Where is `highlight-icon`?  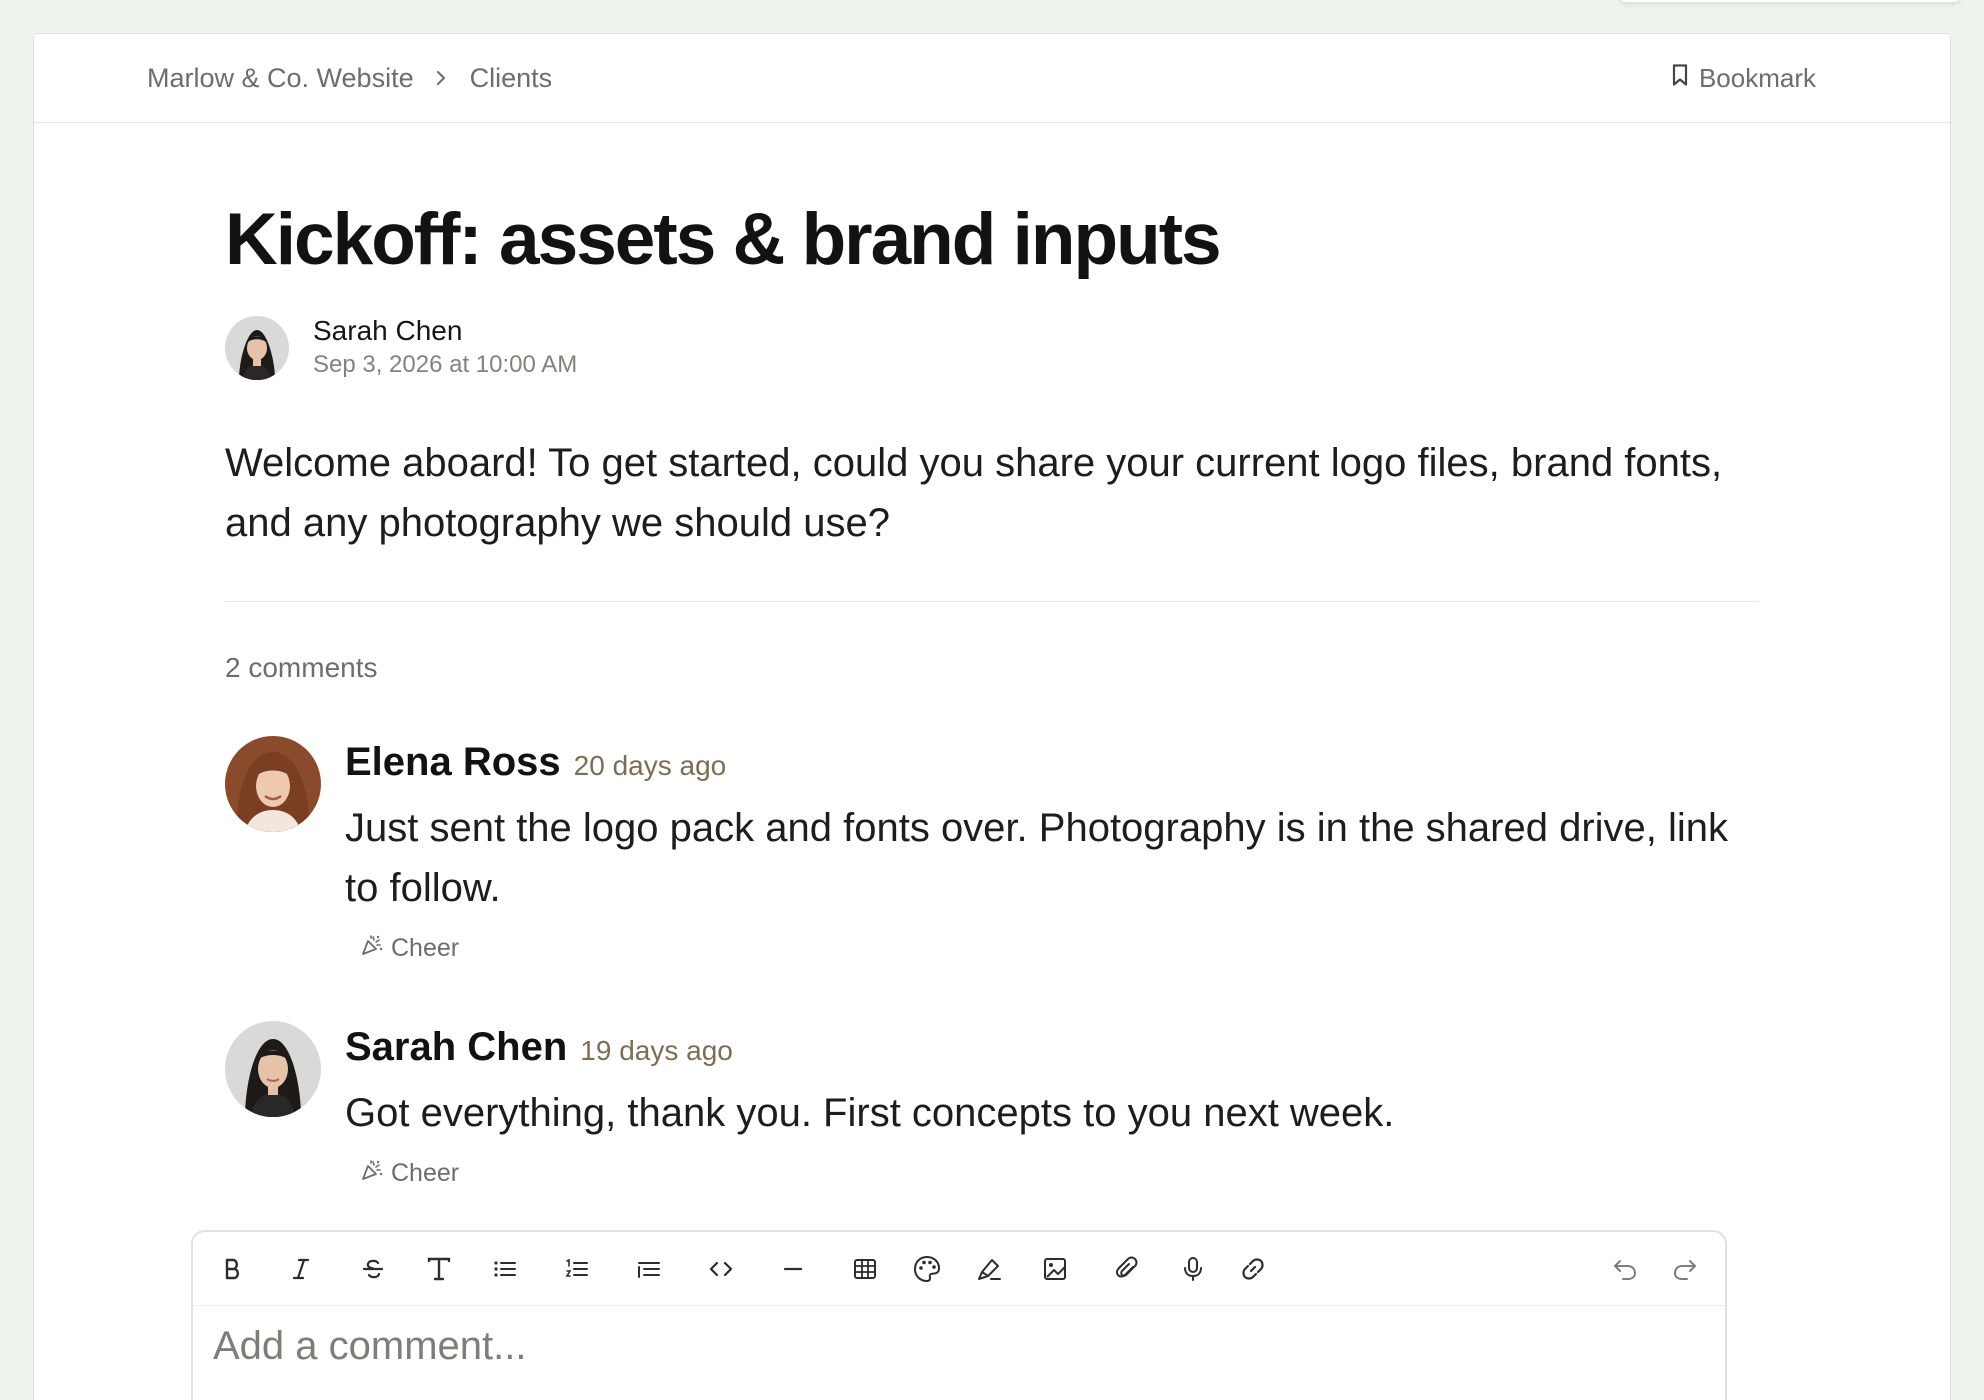 highlight-icon is located at coordinates (989, 1269).